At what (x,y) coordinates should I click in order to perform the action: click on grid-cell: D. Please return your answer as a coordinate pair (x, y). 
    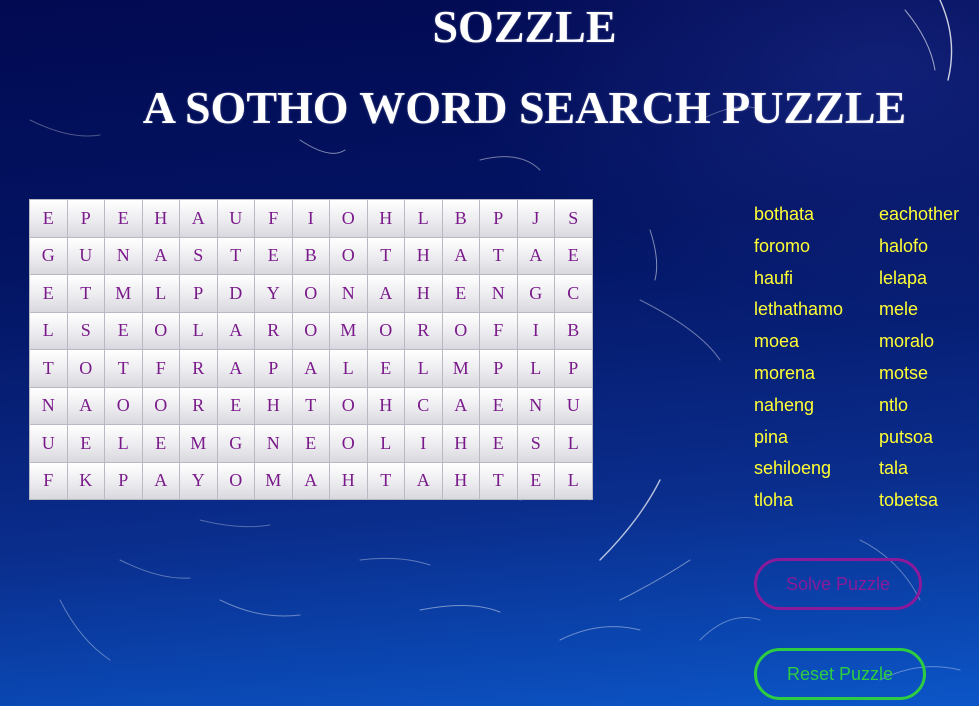
    Looking at the image, I should click on (235, 293).